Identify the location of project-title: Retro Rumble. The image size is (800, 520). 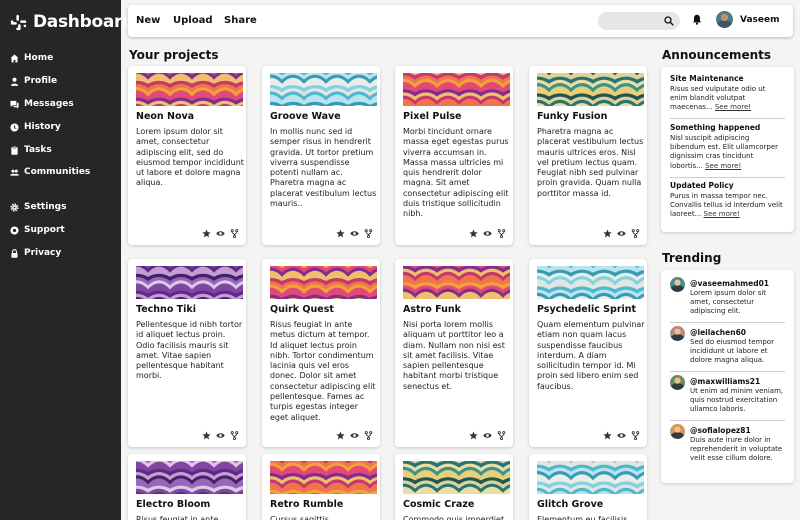
(306, 504).